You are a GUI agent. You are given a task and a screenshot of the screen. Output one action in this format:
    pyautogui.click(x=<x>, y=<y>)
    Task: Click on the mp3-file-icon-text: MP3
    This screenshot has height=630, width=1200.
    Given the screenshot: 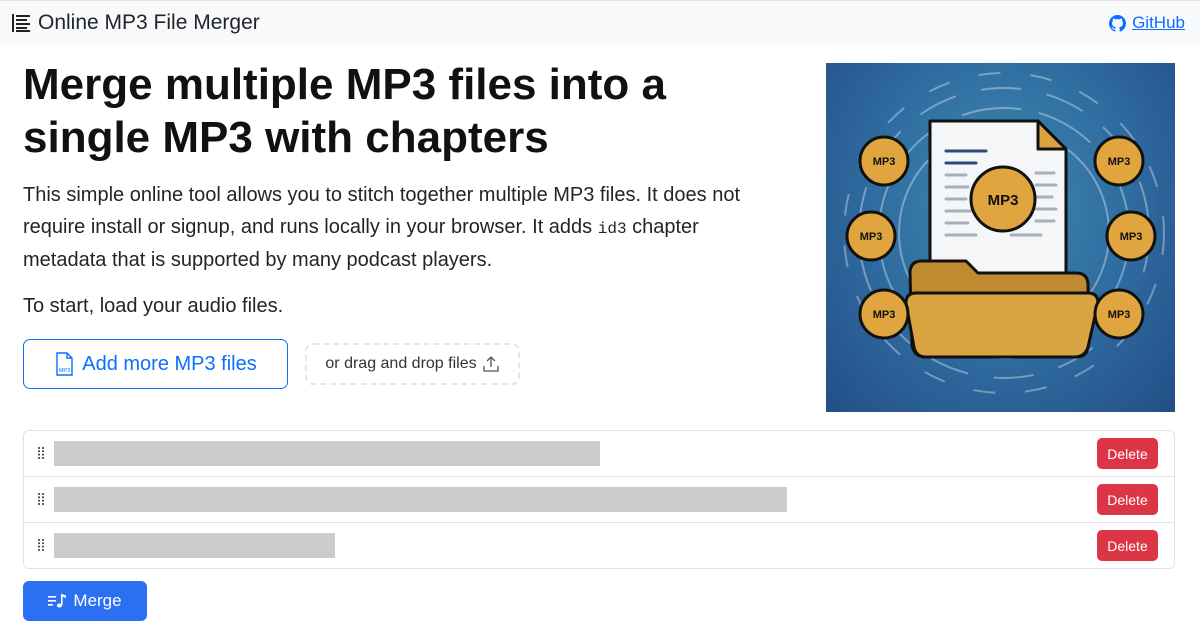 What is the action you would take?
    pyautogui.click(x=64, y=371)
    